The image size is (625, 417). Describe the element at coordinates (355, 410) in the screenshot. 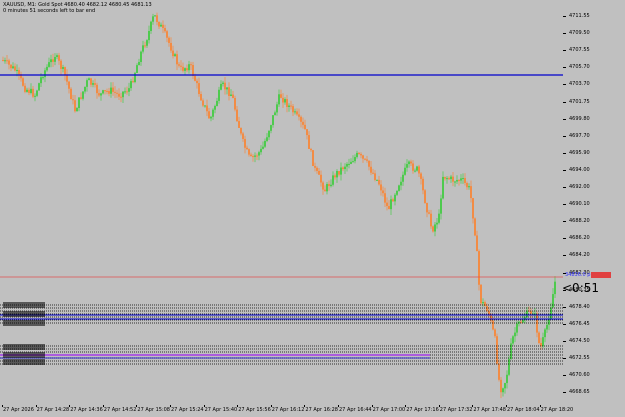

I see `time-tick-label: 27 Apr 16:44` at that location.